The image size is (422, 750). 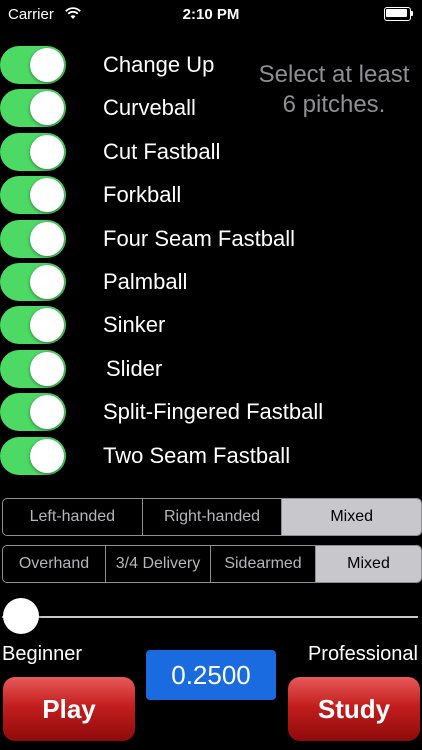 What do you see at coordinates (334, 104) in the screenshot?
I see `hint-line-2: 6 pitches.` at bounding box center [334, 104].